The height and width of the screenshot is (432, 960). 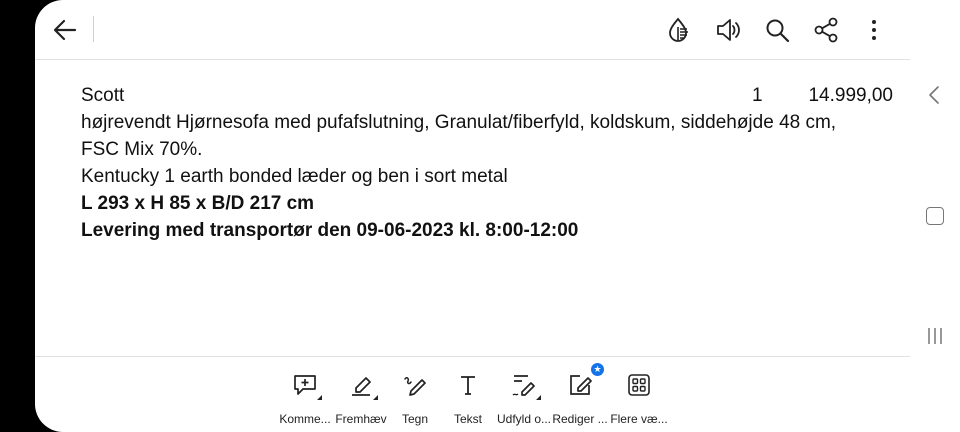 I want to click on text-tool-label: Tekst, so click(x=467, y=419).